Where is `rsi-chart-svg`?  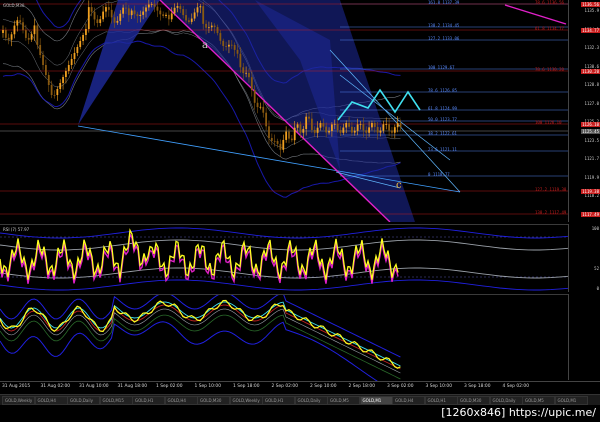
rsi-chart-svg is located at coordinates (284, 259).